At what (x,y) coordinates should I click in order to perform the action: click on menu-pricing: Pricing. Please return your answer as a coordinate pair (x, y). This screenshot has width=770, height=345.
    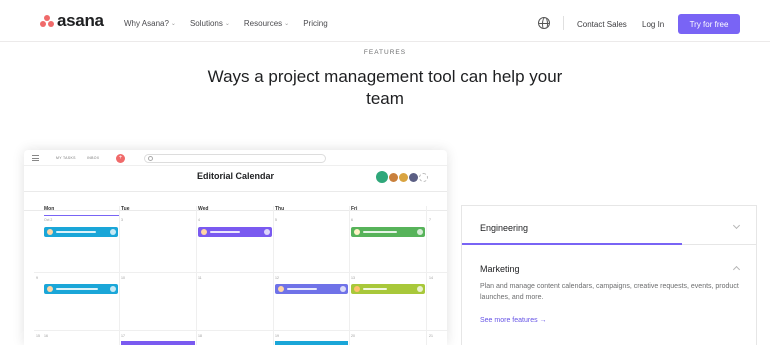
    Looking at the image, I should click on (315, 23).